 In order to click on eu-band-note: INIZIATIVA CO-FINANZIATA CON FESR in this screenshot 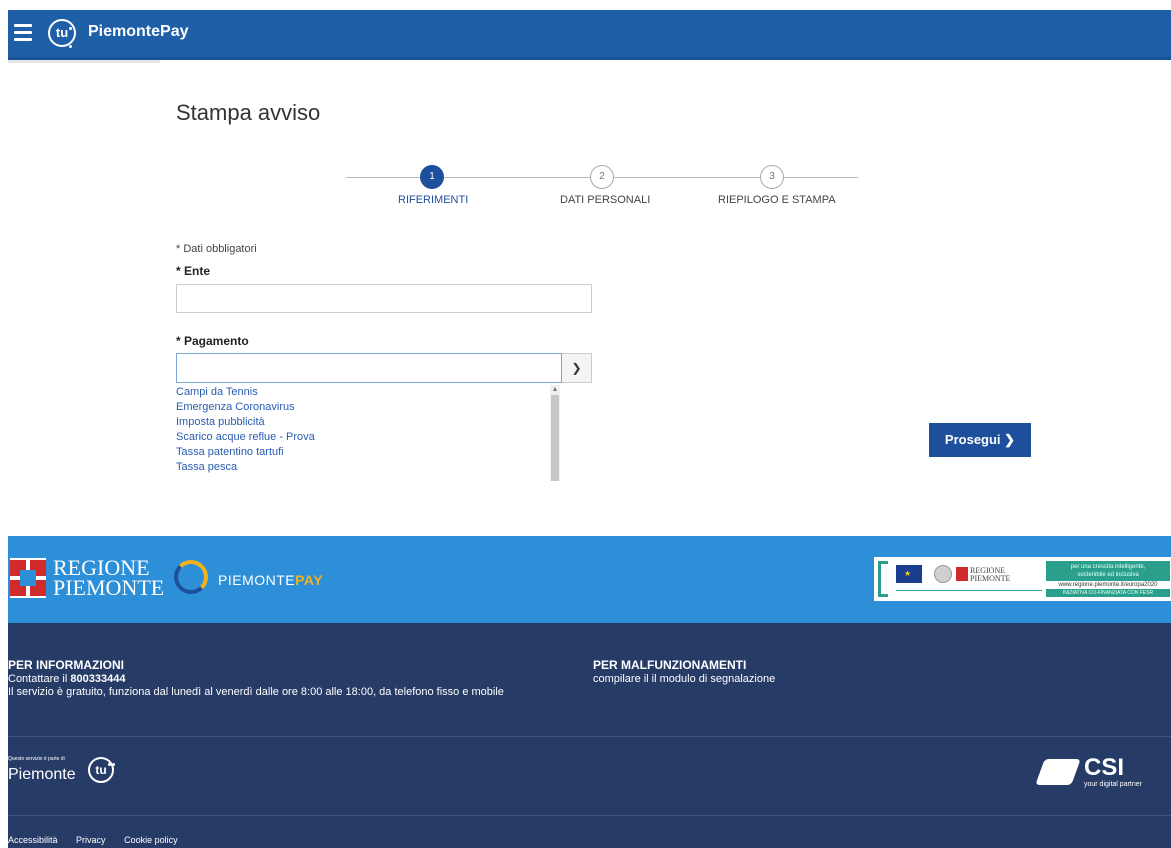, I will do `click(1108, 593)`.